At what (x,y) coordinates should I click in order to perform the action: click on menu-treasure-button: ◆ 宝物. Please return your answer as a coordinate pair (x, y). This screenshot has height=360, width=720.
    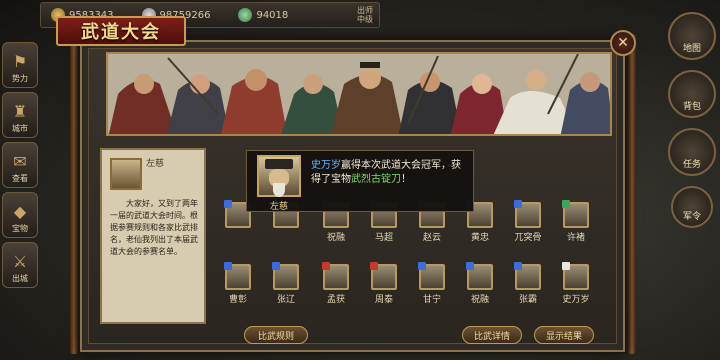
    Looking at the image, I should click on (20, 215).